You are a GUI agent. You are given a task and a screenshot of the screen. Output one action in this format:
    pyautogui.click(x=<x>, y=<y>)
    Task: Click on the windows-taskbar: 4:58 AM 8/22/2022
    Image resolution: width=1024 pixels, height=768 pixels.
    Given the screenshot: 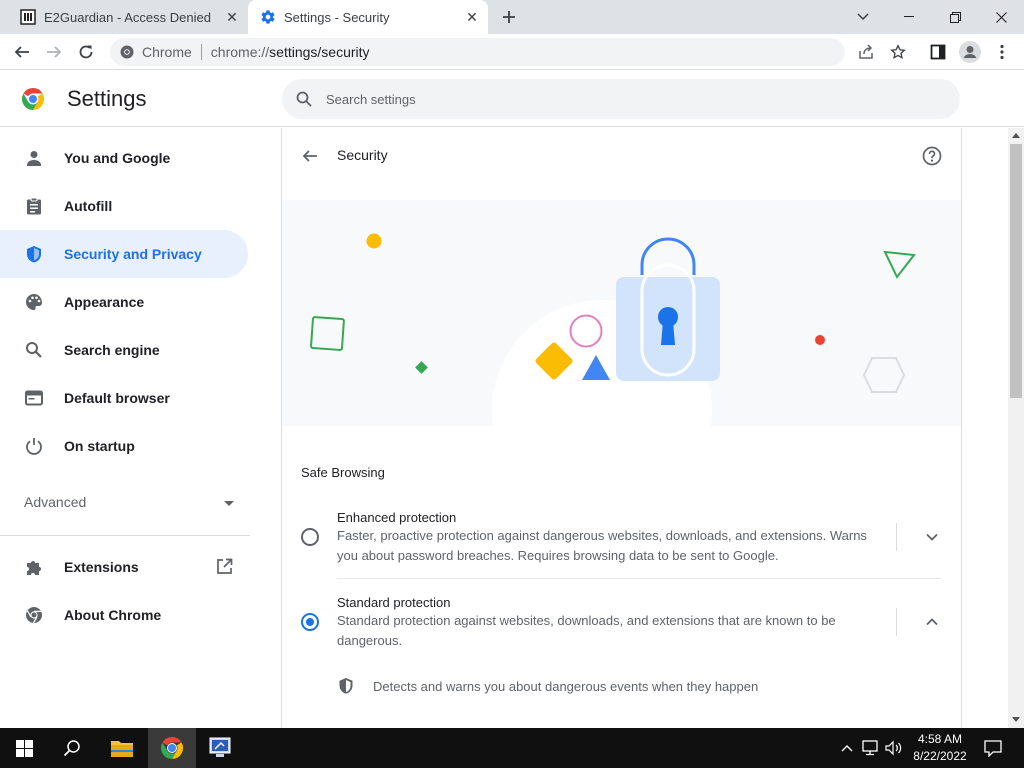 What is the action you would take?
    pyautogui.click(x=512, y=748)
    